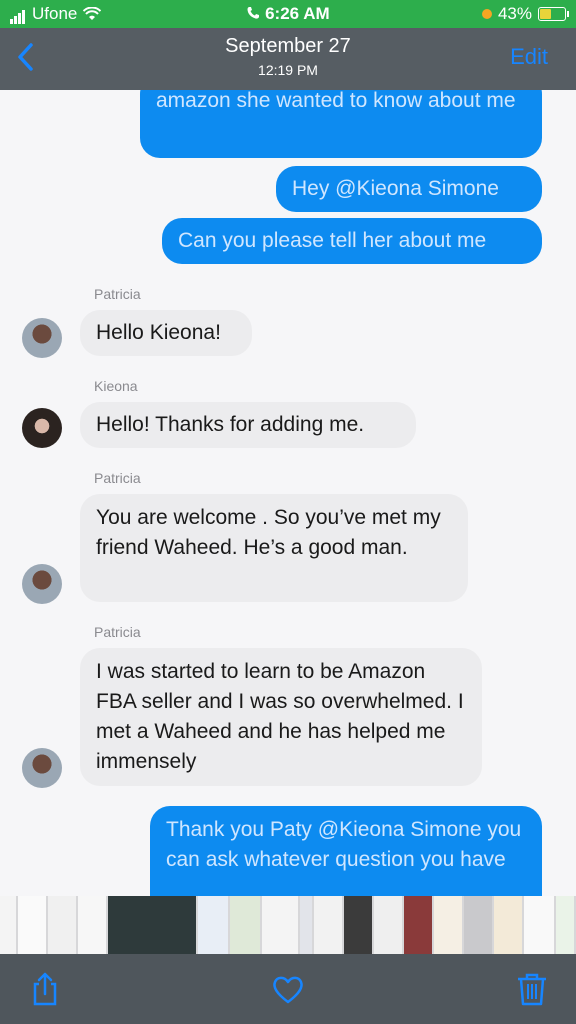 Image resolution: width=576 pixels, height=1024 pixels. What do you see at coordinates (288, 59) in the screenshot?
I see `navigation-bar: September 27 12:19 PM Edit` at bounding box center [288, 59].